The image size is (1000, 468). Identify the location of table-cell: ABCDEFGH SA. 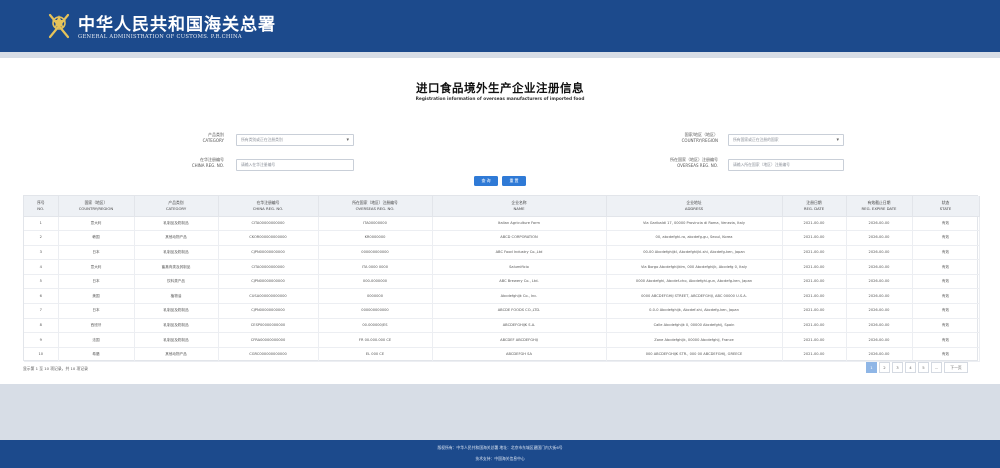
(519, 354).